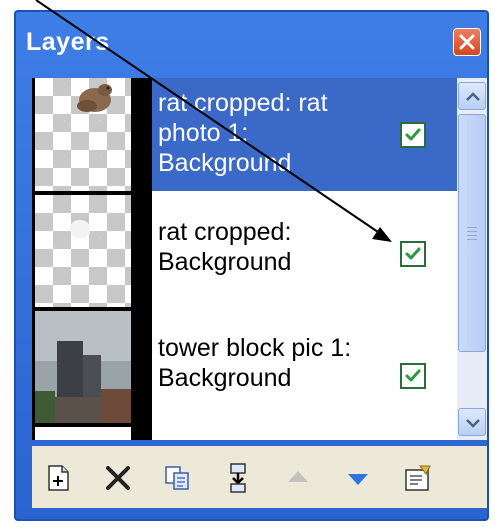 This screenshot has height=531, width=495. I want to click on scroll-down-button, so click(472, 422).